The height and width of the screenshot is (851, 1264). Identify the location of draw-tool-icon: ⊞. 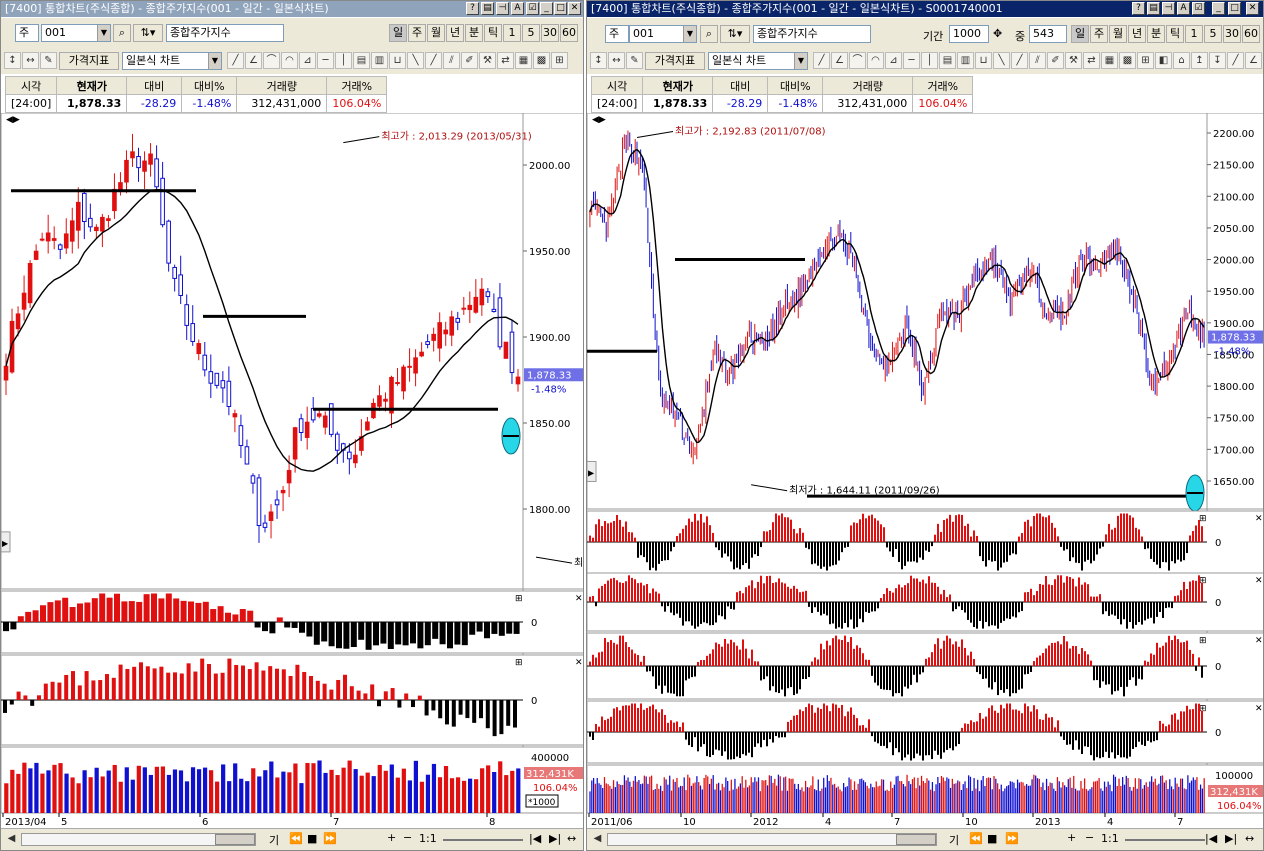
(1145, 60).